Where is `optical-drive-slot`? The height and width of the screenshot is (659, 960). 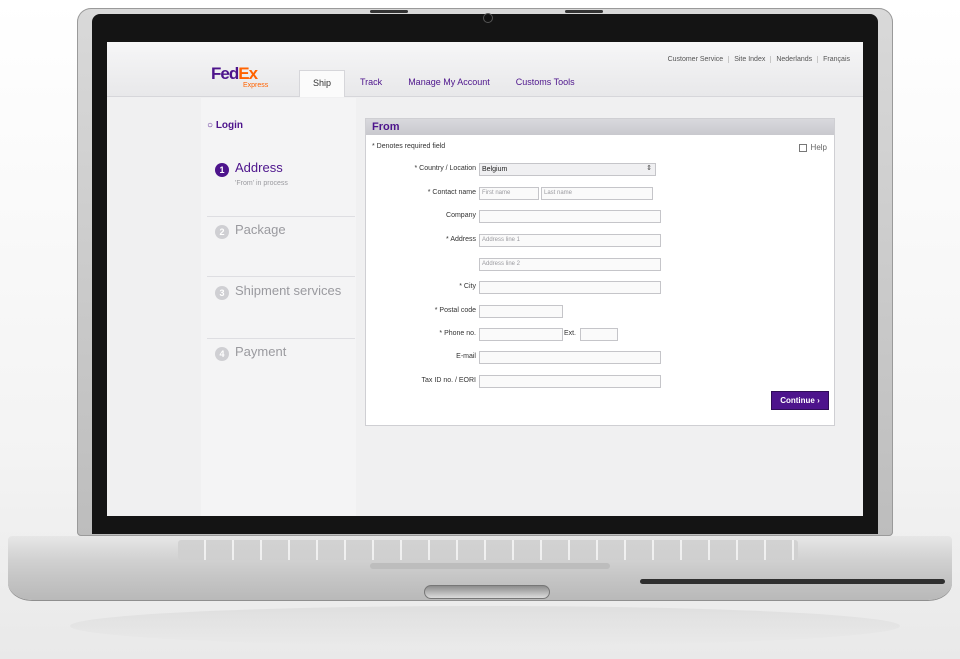 optical-drive-slot is located at coordinates (792, 581).